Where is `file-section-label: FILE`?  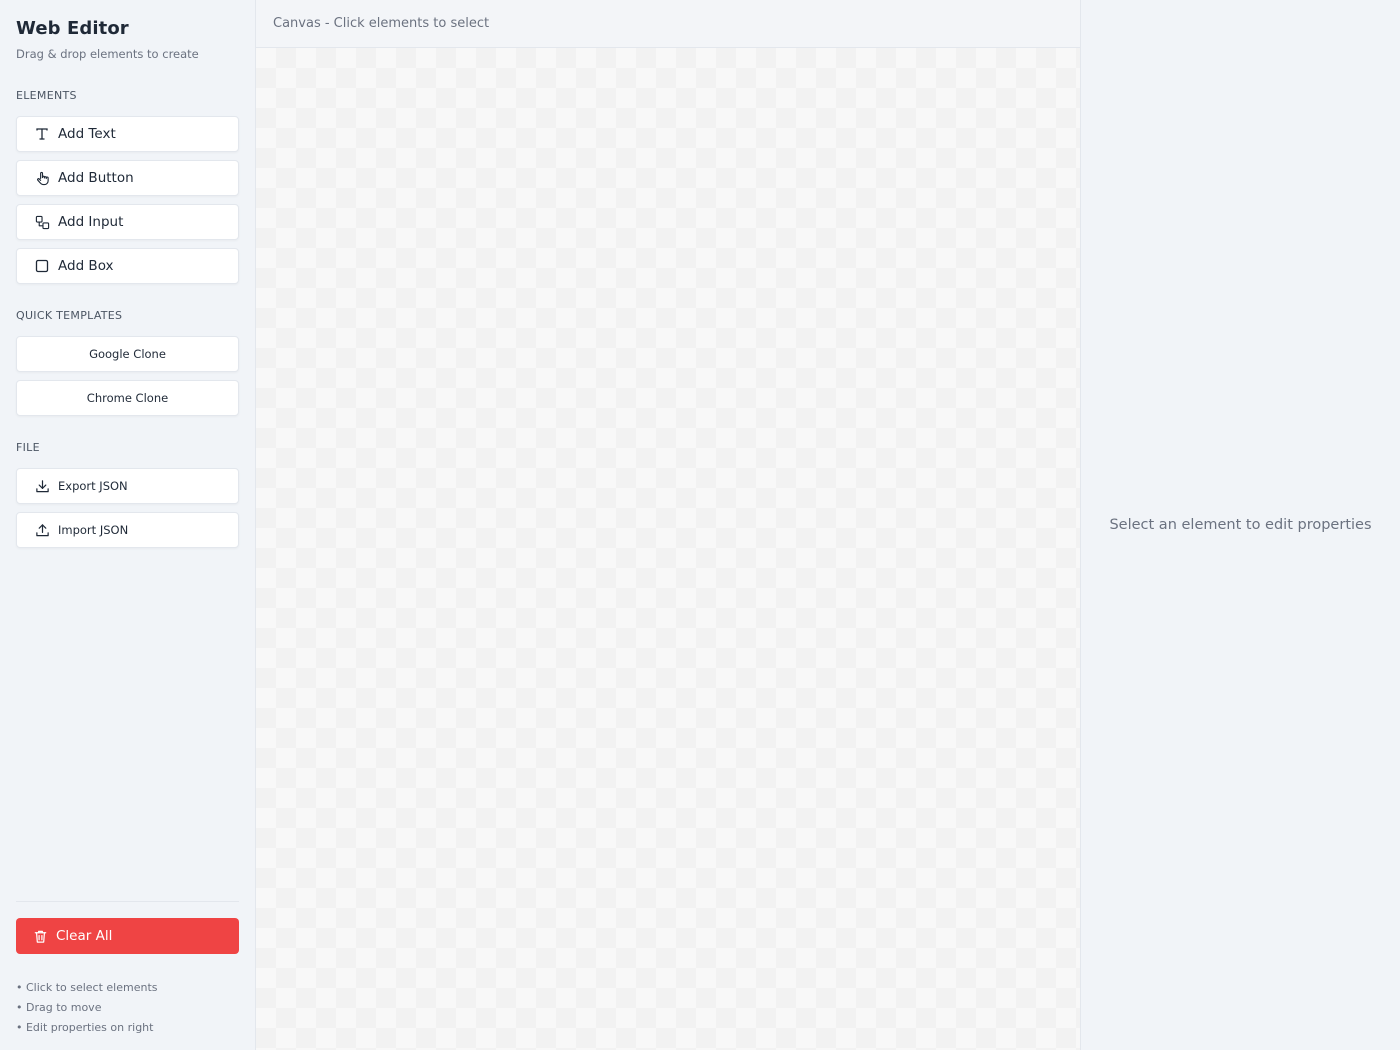
file-section-label: FILE is located at coordinates (28, 447).